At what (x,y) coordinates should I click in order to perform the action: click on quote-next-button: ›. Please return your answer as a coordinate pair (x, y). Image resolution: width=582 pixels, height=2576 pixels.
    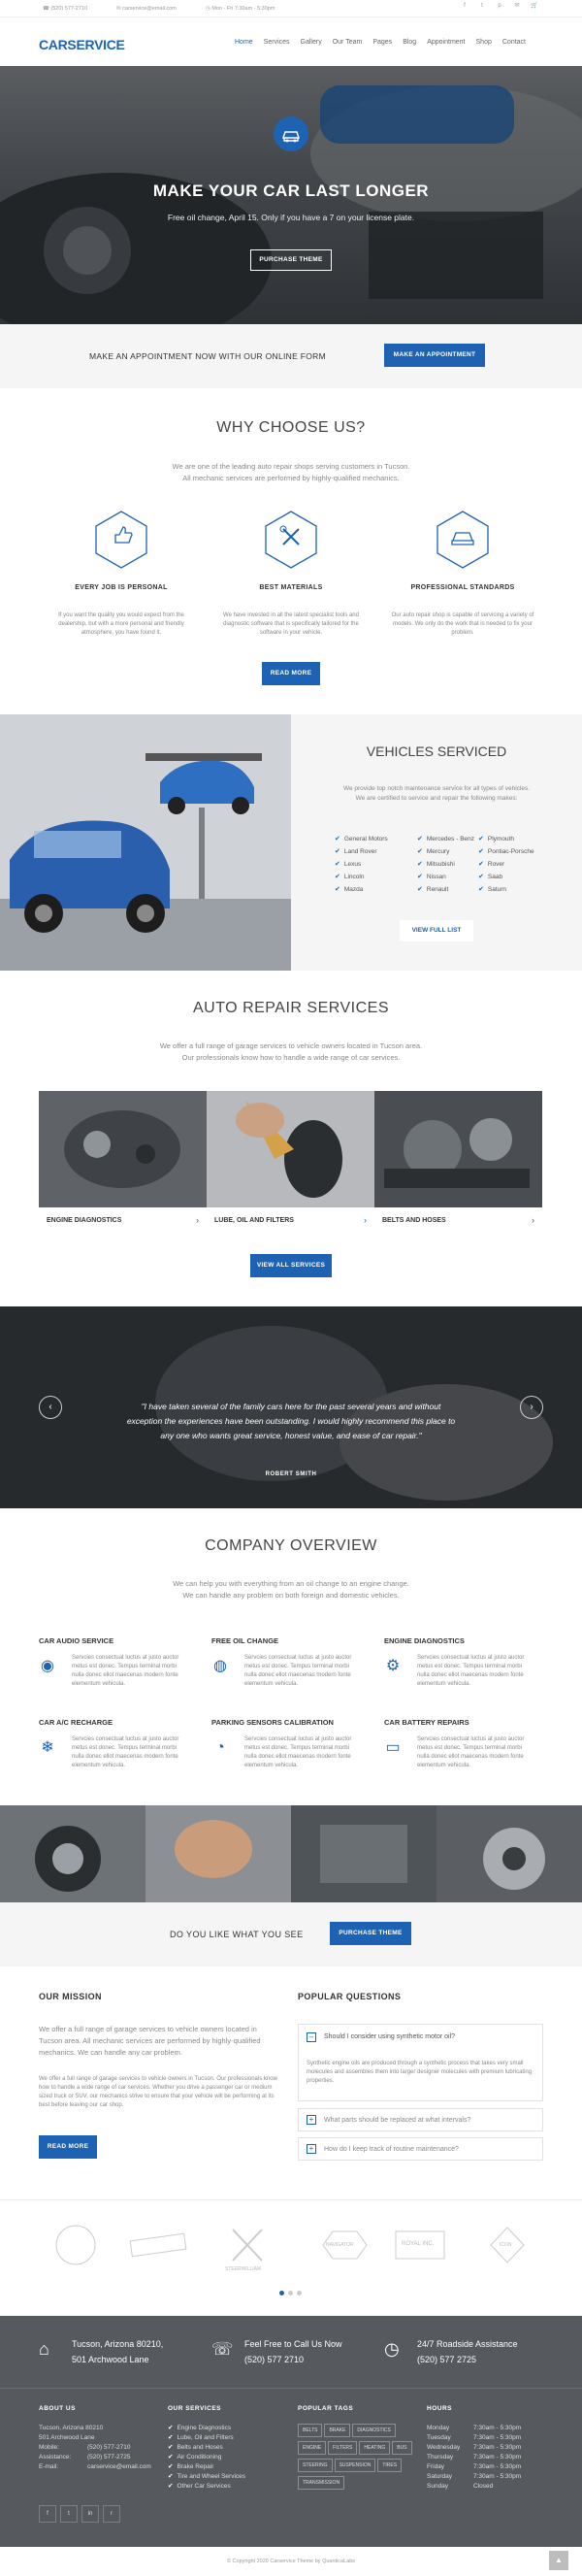
    Looking at the image, I should click on (531, 1407).